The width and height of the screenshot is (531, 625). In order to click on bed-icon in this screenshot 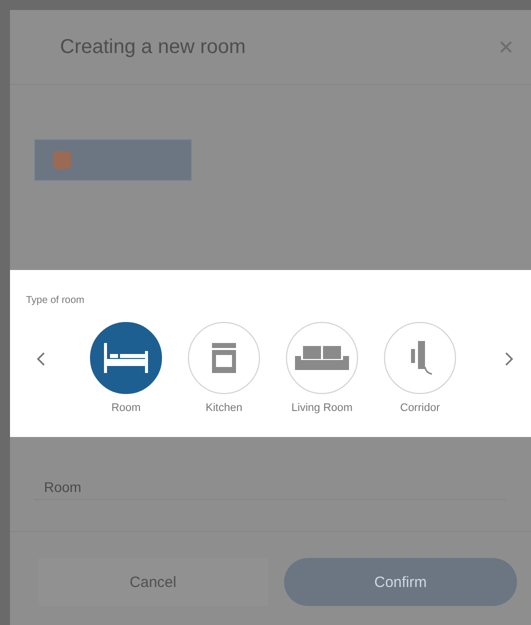, I will do `click(126, 358)`.